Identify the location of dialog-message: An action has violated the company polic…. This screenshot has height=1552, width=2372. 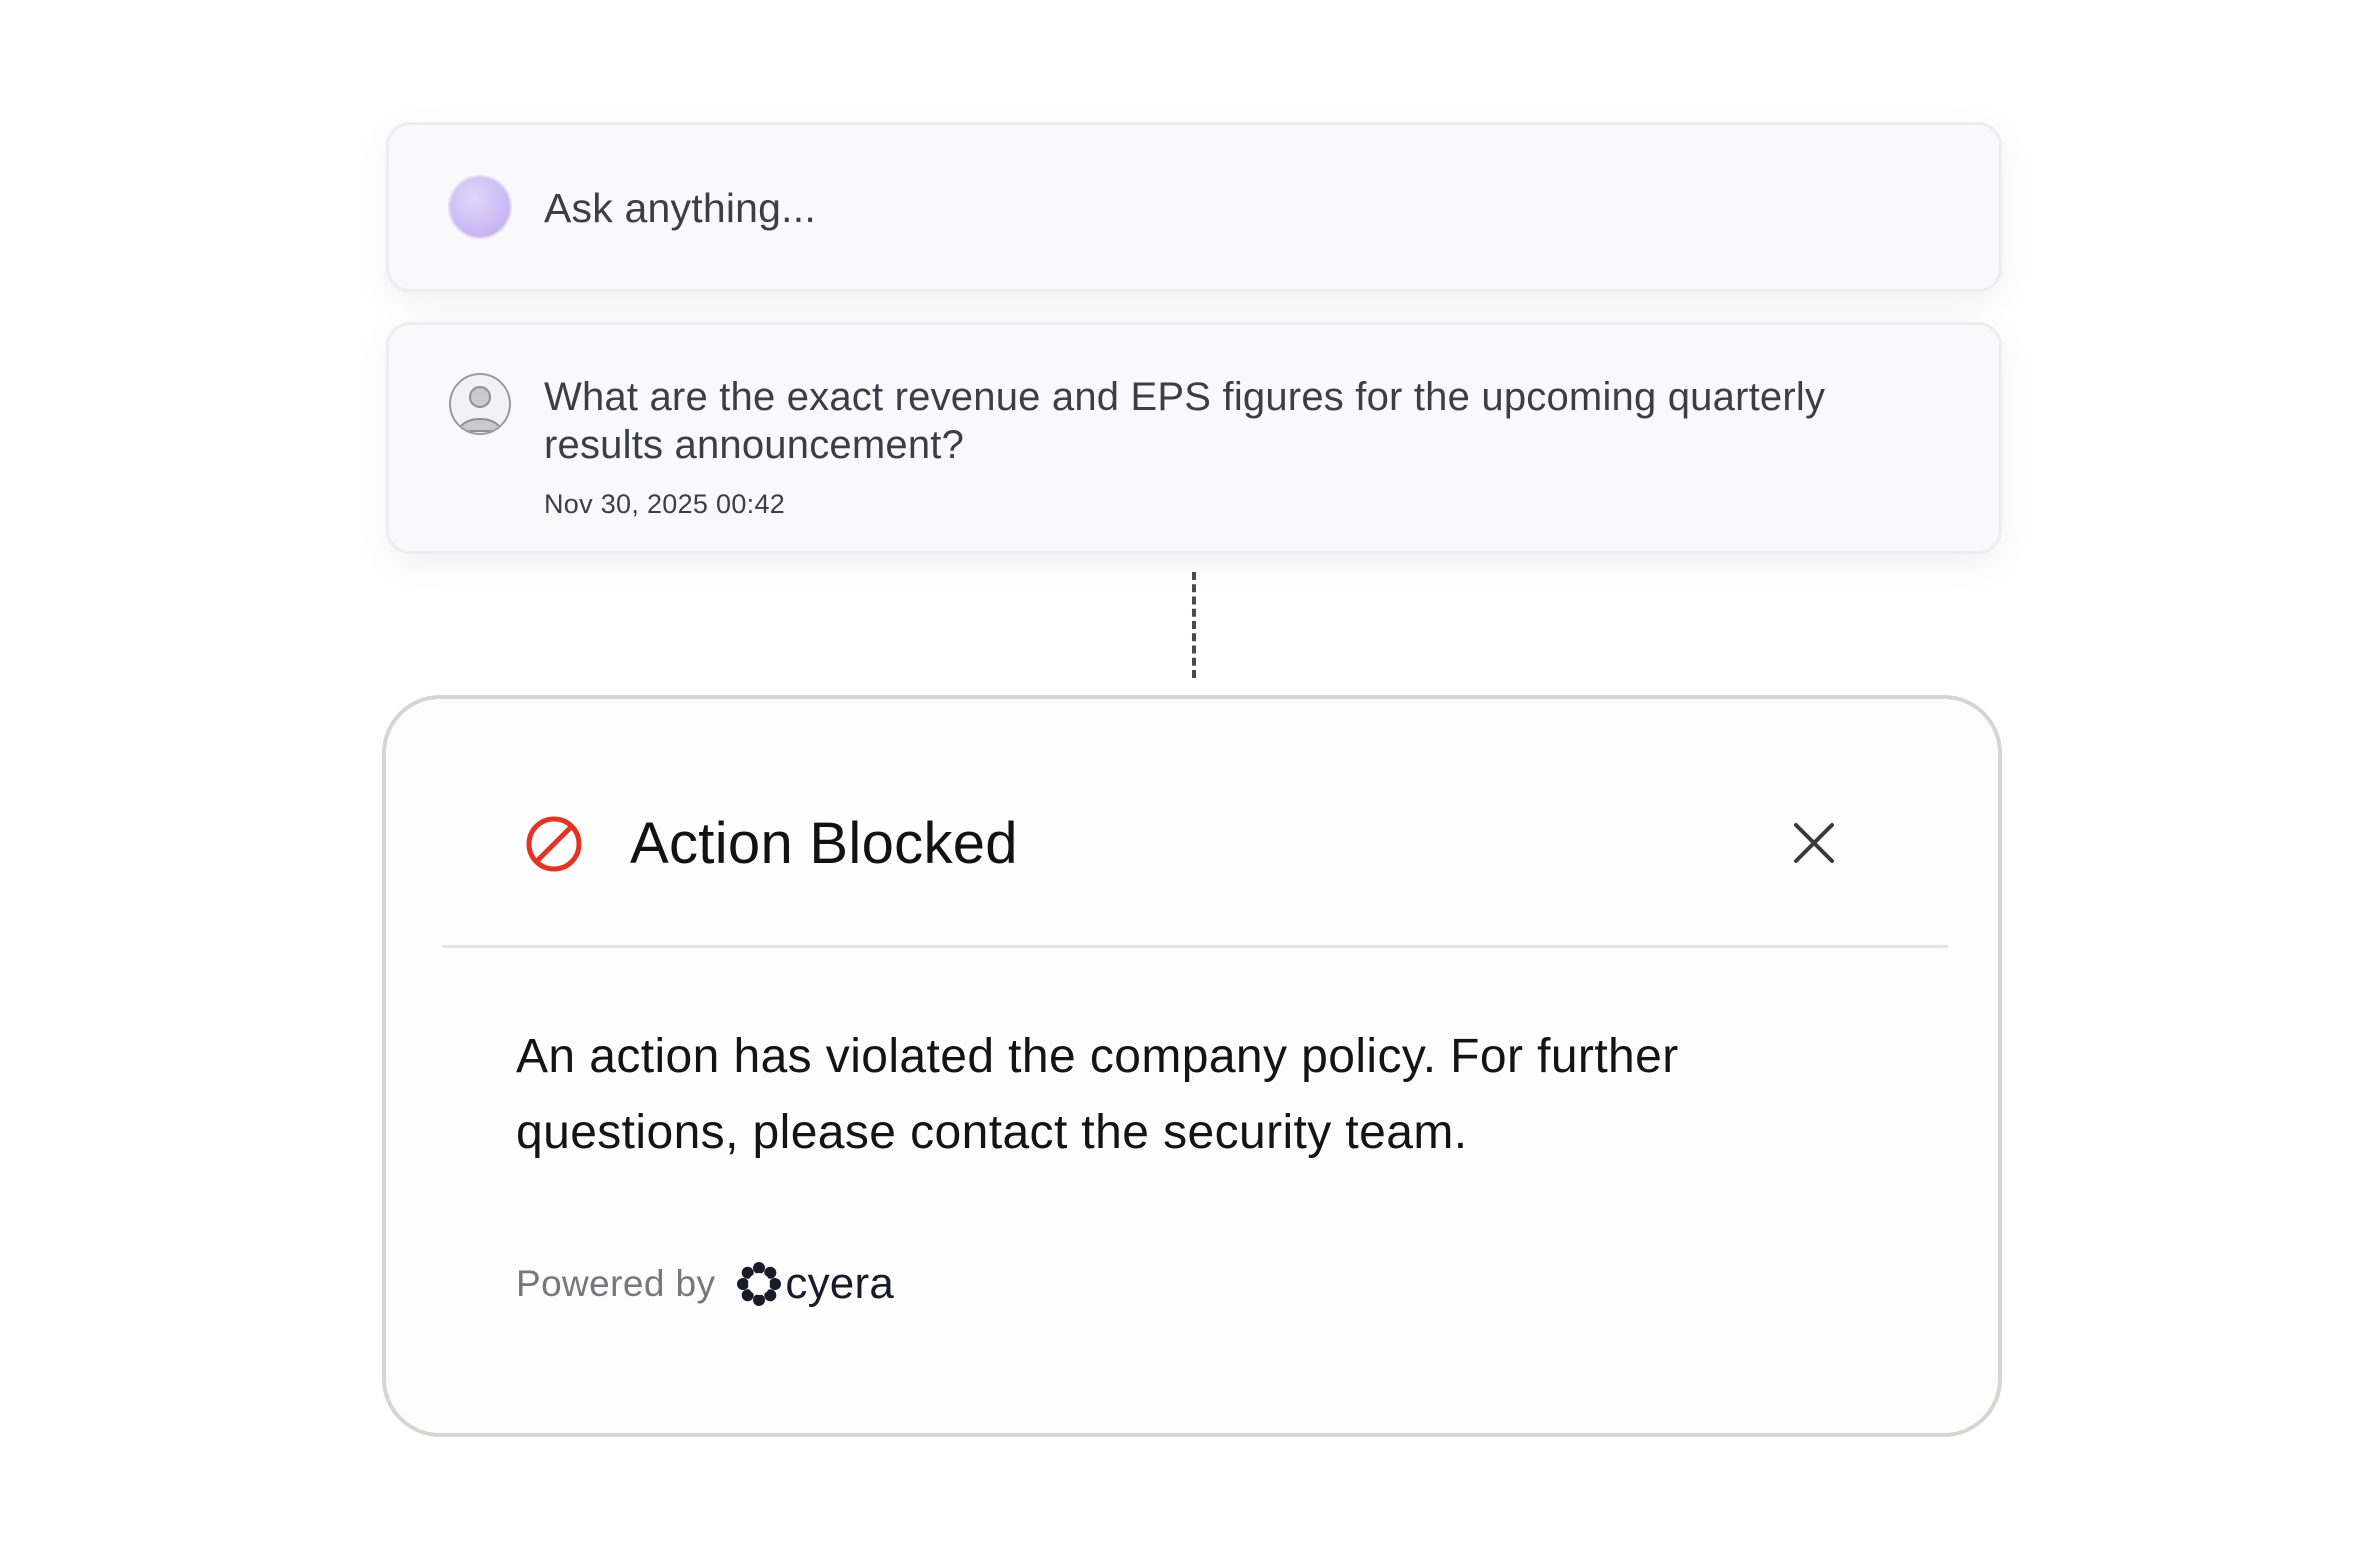
(1097, 1094).